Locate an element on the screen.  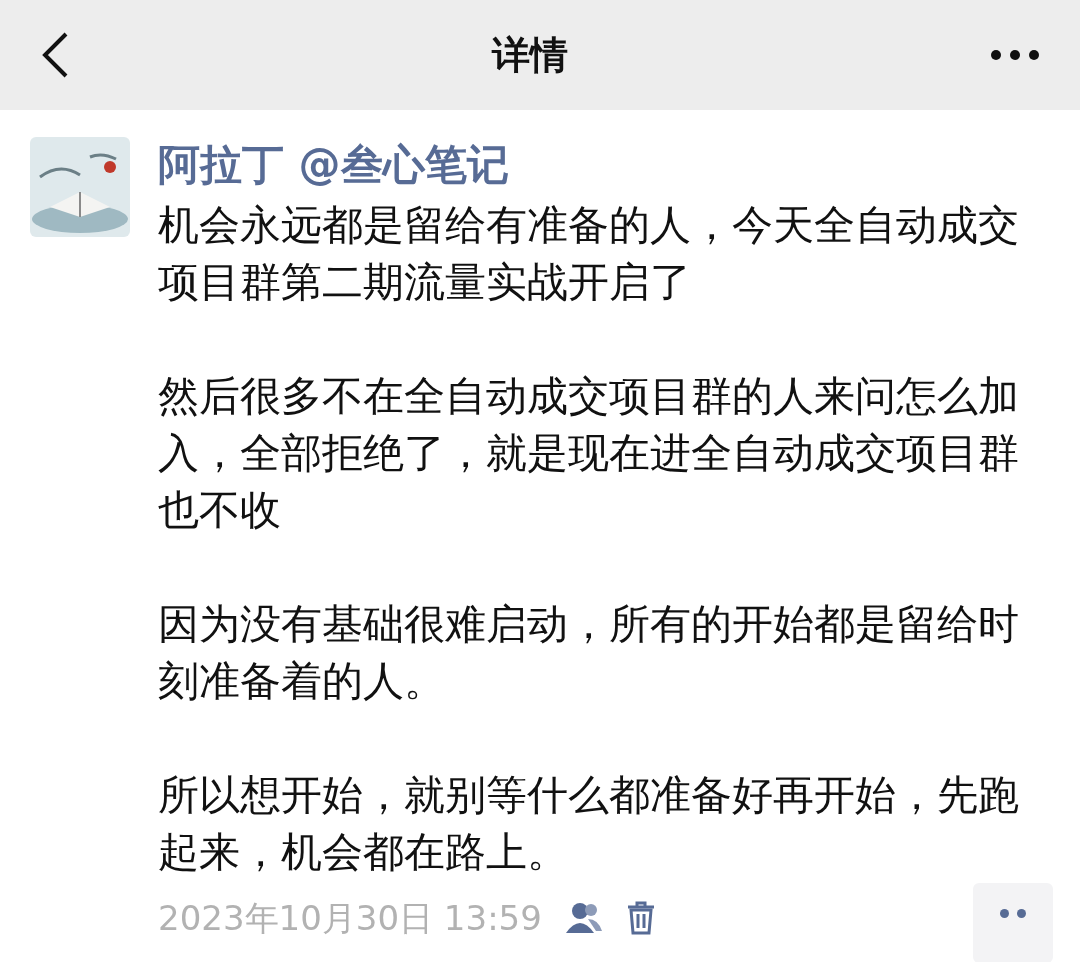
post-paragraph: 然后很多不在全自动成交项目群的人来问怎么加入，全部拒绝了，就是现在进全自动成交项目群也不收 is located at coordinates (589, 453).